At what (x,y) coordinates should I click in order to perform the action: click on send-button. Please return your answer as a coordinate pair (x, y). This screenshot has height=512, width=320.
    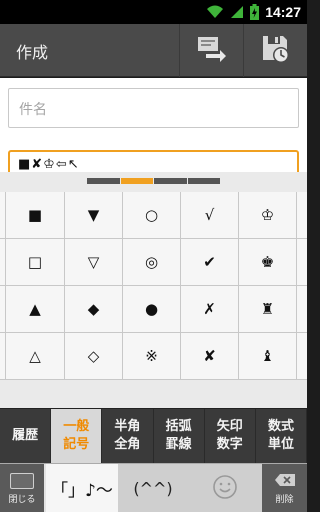
    Looking at the image, I should click on (211, 50).